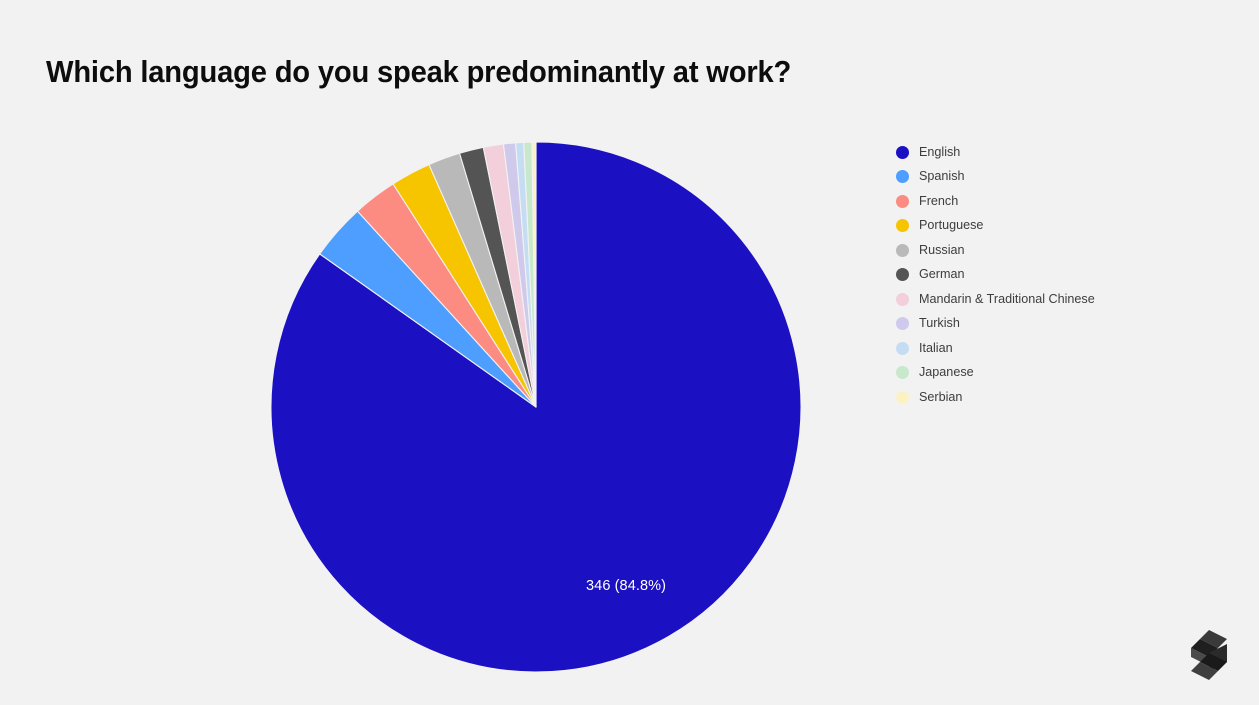  Describe the element at coordinates (1061, 324) in the screenshot. I see `legend-item: Turkish` at that location.